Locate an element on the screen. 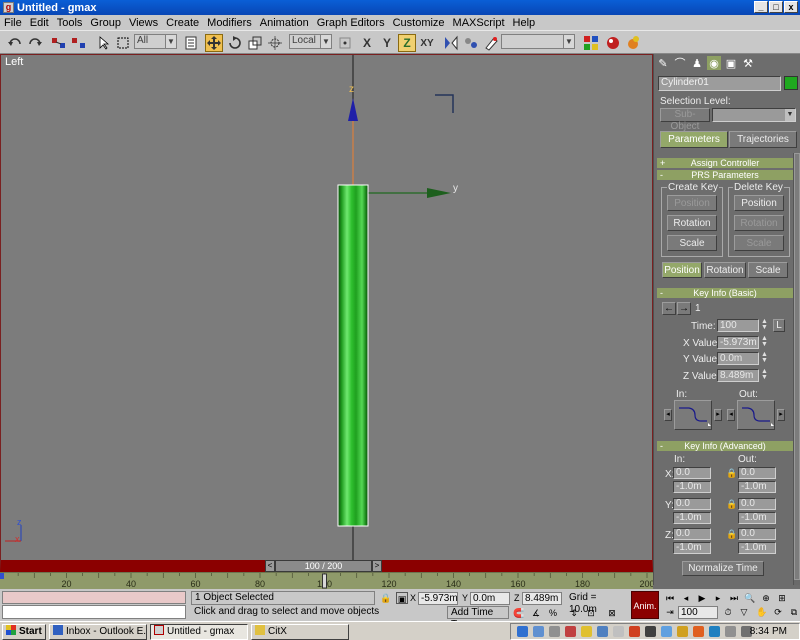 The height and width of the screenshot is (640, 800). mirror-icon is located at coordinates (451, 43).